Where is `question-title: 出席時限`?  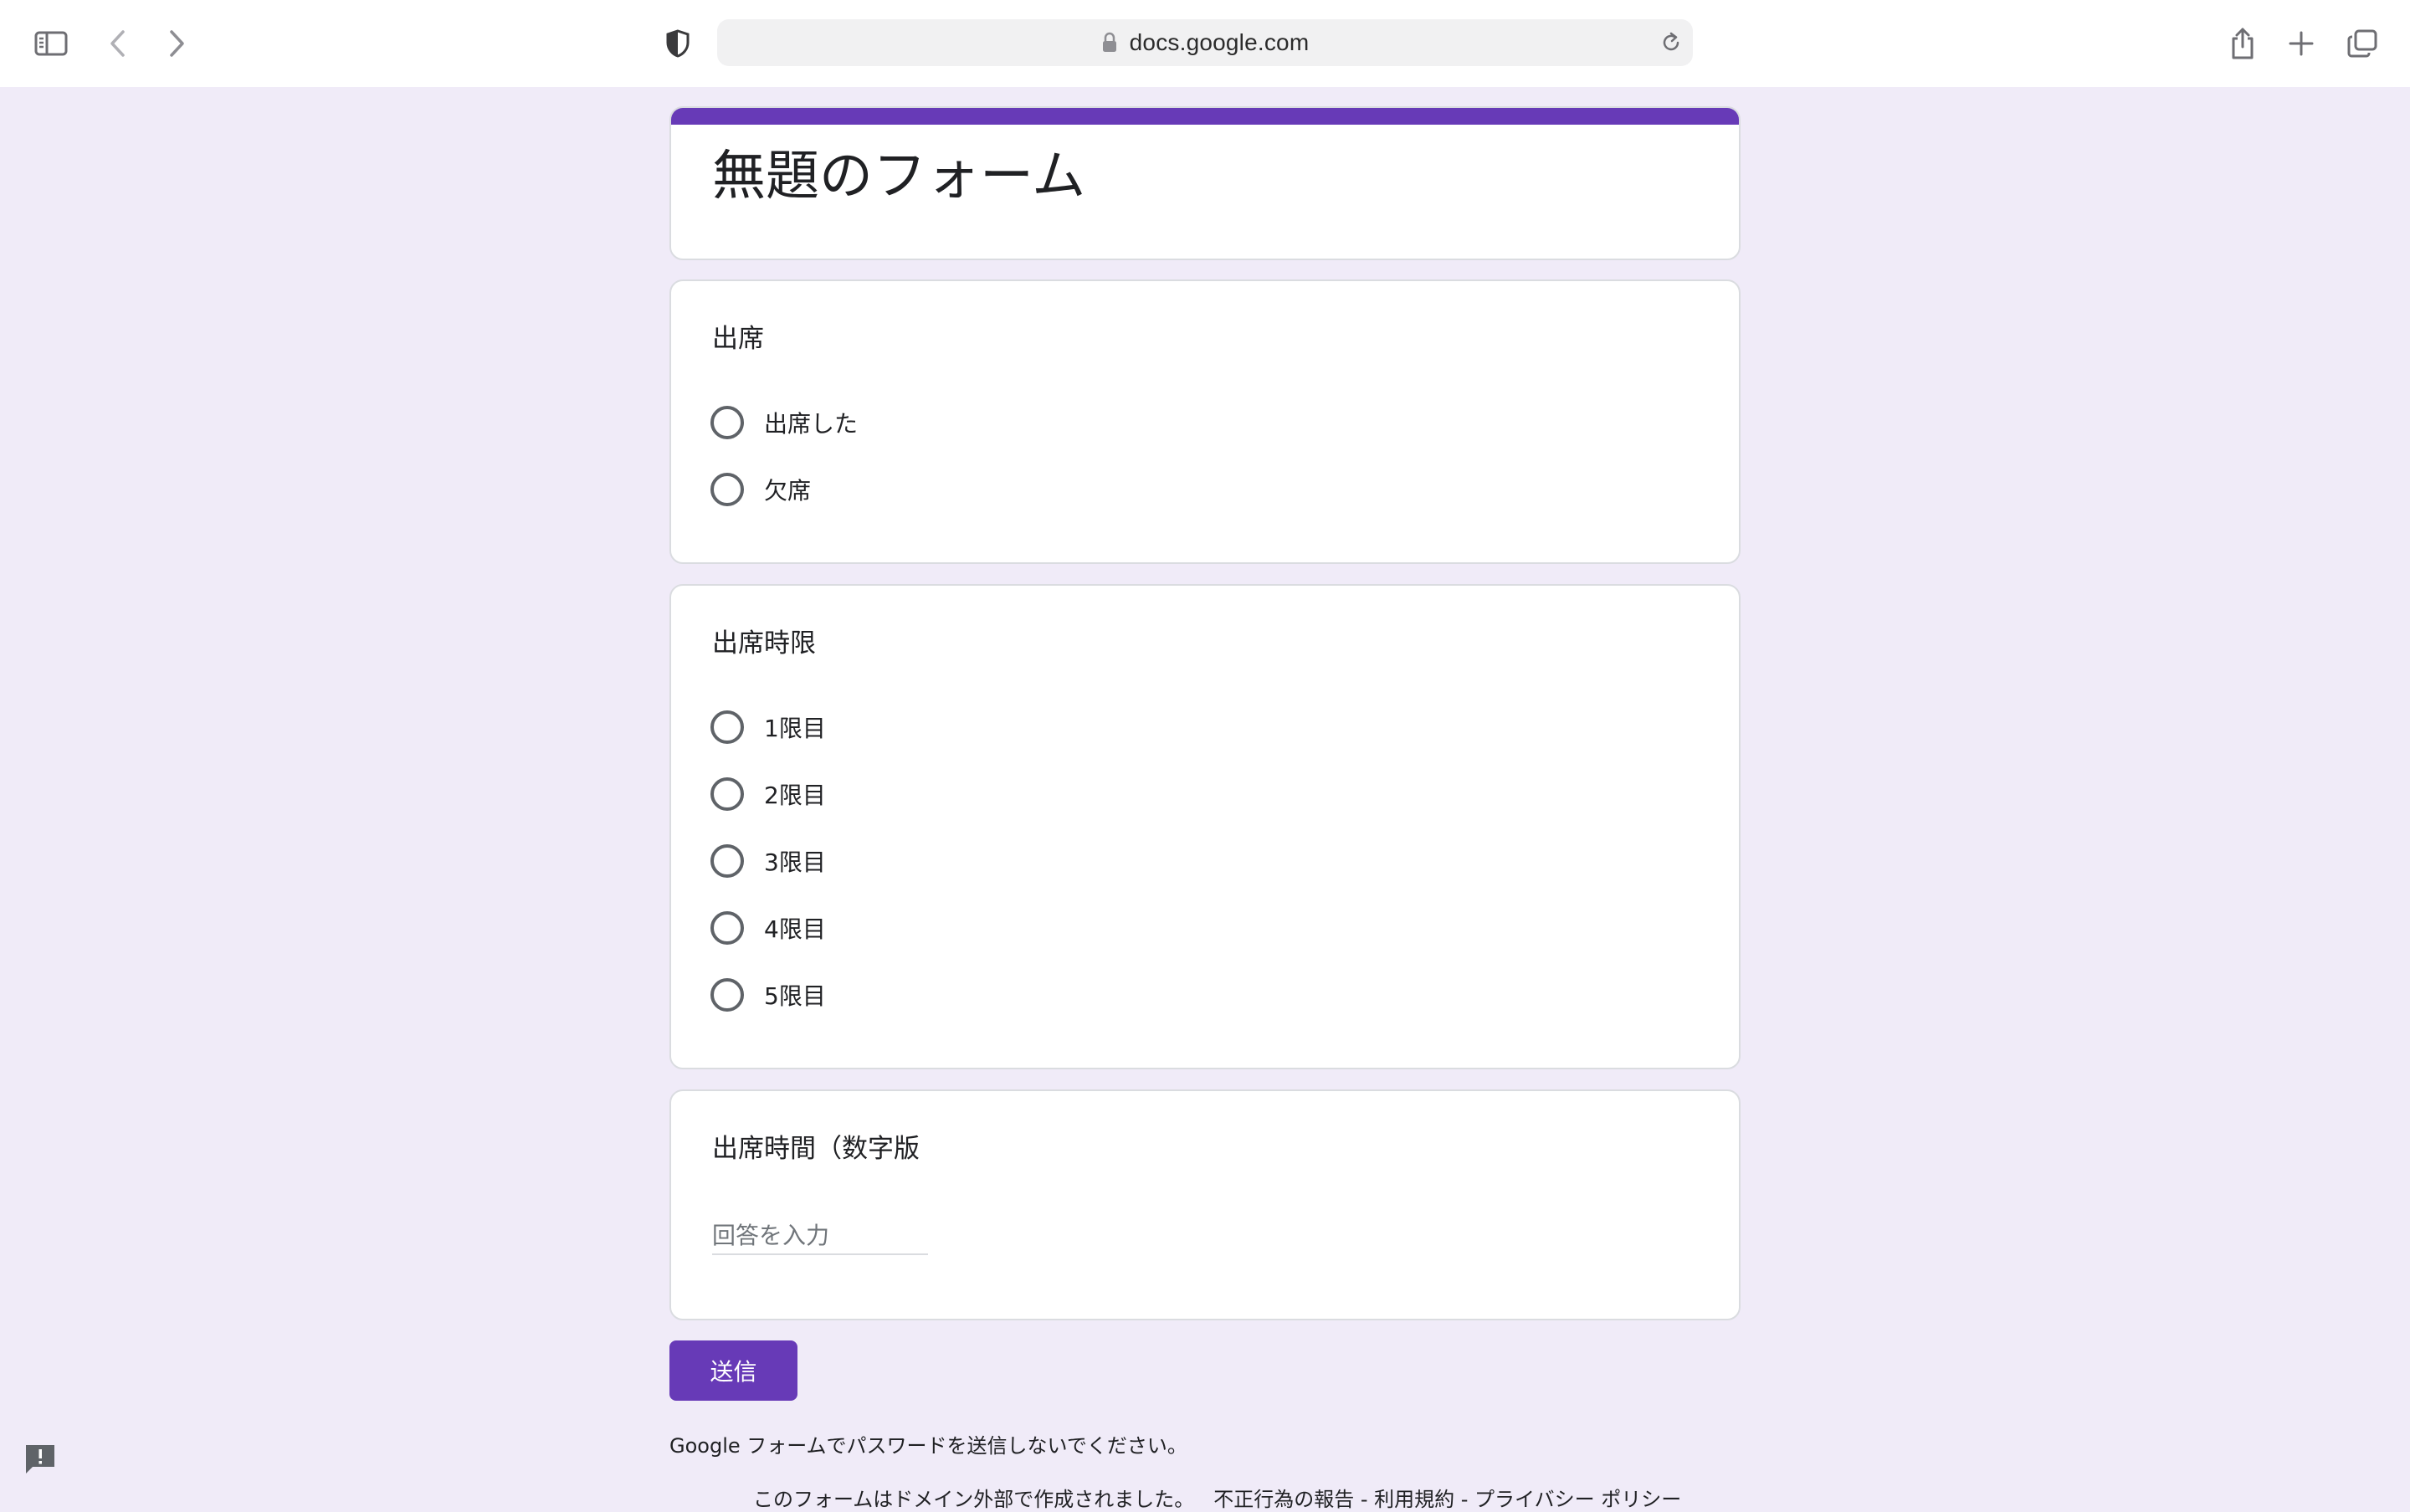
question-title: 出席時限 is located at coordinates (764, 643).